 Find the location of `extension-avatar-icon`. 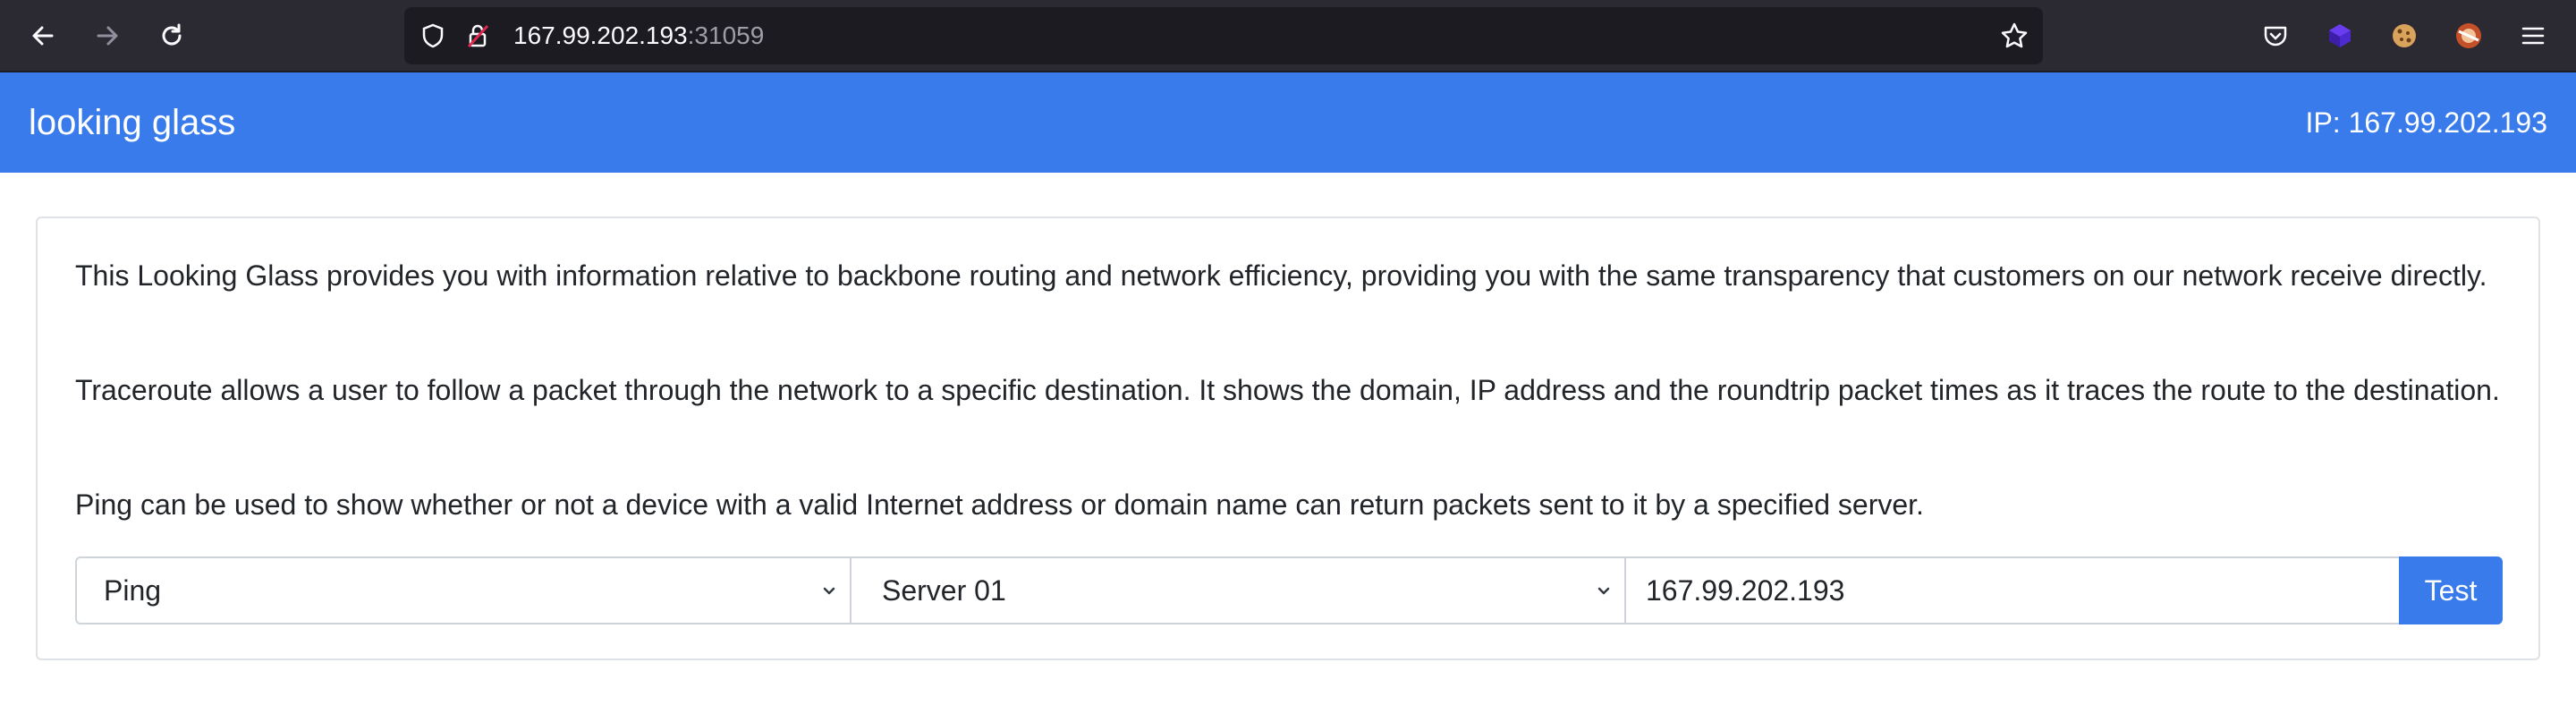

extension-avatar-icon is located at coordinates (2469, 36).